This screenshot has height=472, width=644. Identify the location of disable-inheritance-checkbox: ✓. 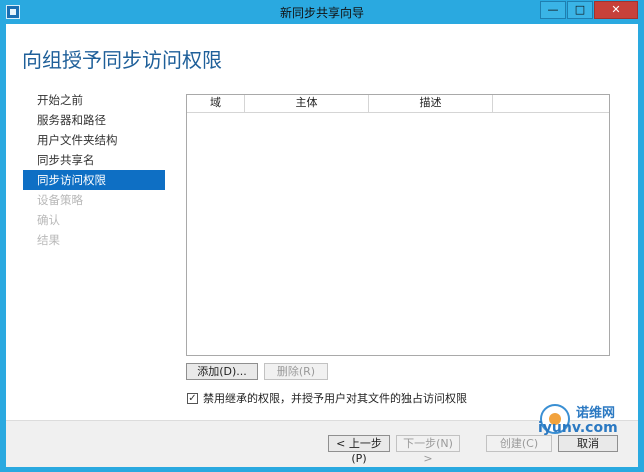
(192, 398).